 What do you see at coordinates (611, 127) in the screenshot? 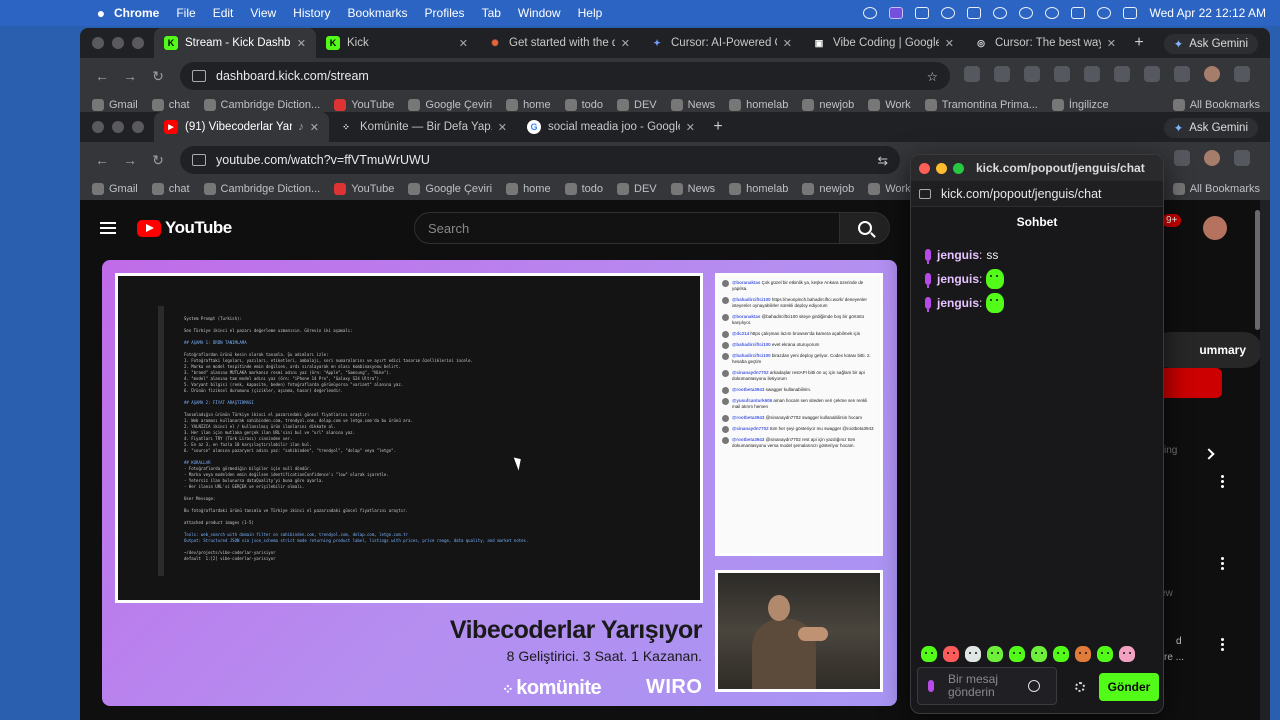
I see `tab-google-search: G social meadia joo - Google'da ✕` at bounding box center [611, 127].